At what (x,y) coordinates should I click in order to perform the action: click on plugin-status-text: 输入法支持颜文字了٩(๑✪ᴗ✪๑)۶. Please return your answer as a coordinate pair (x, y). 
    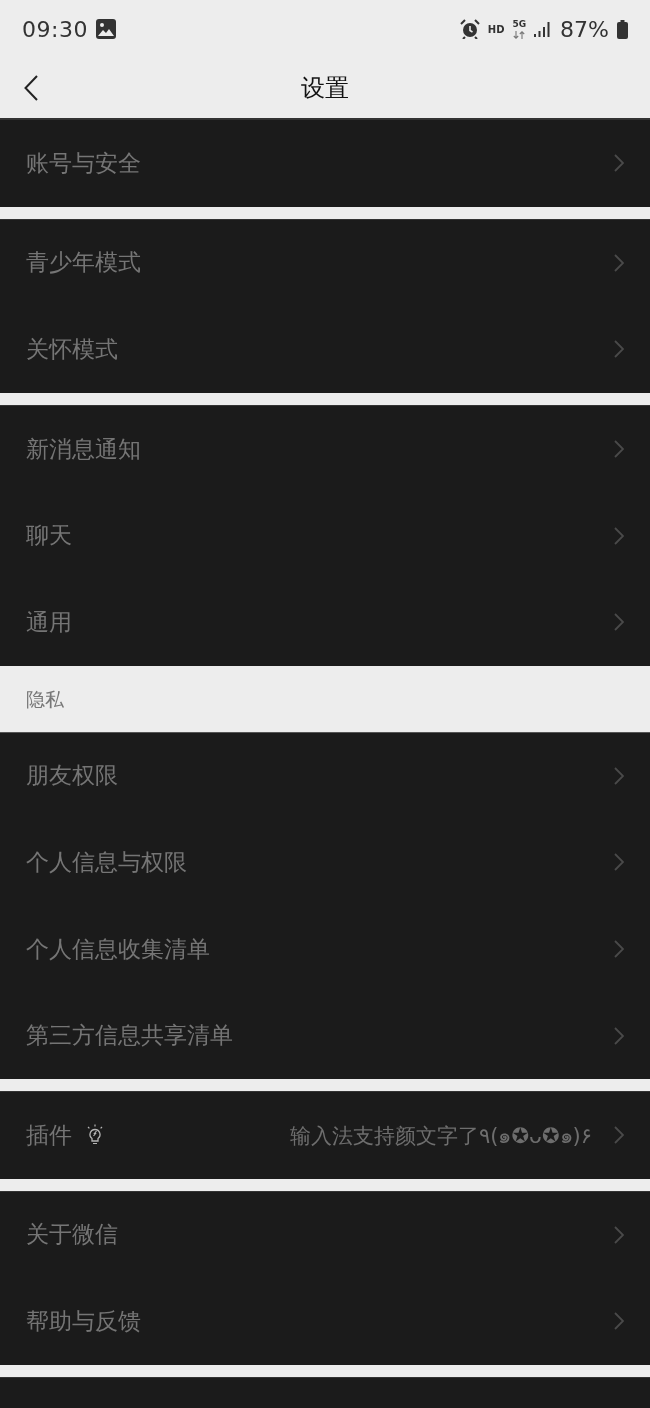
    Looking at the image, I should click on (441, 1136).